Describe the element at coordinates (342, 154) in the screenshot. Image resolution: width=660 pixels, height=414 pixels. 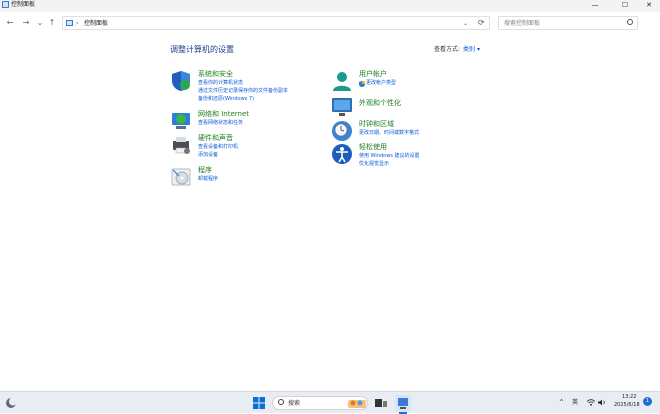
I see `accessibility-icon` at that location.